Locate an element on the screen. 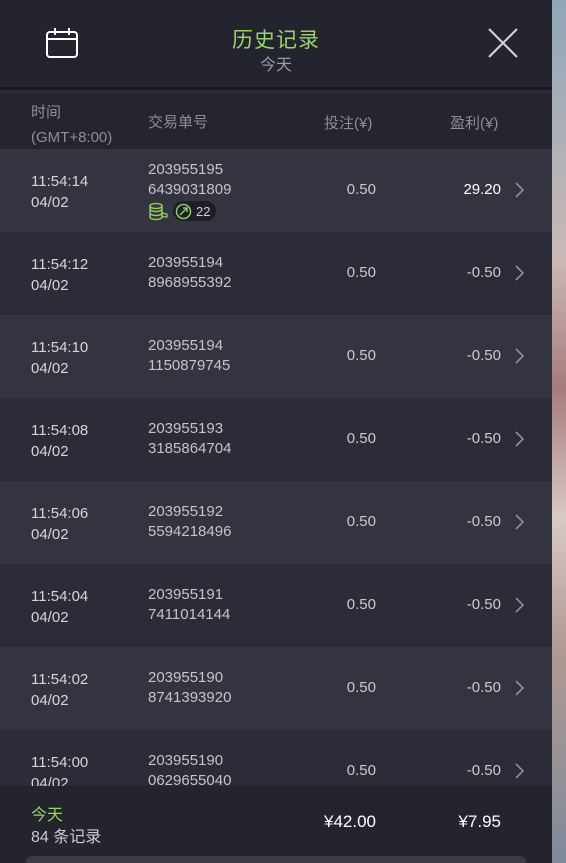  record-count: 84 条记录 is located at coordinates (66, 837).